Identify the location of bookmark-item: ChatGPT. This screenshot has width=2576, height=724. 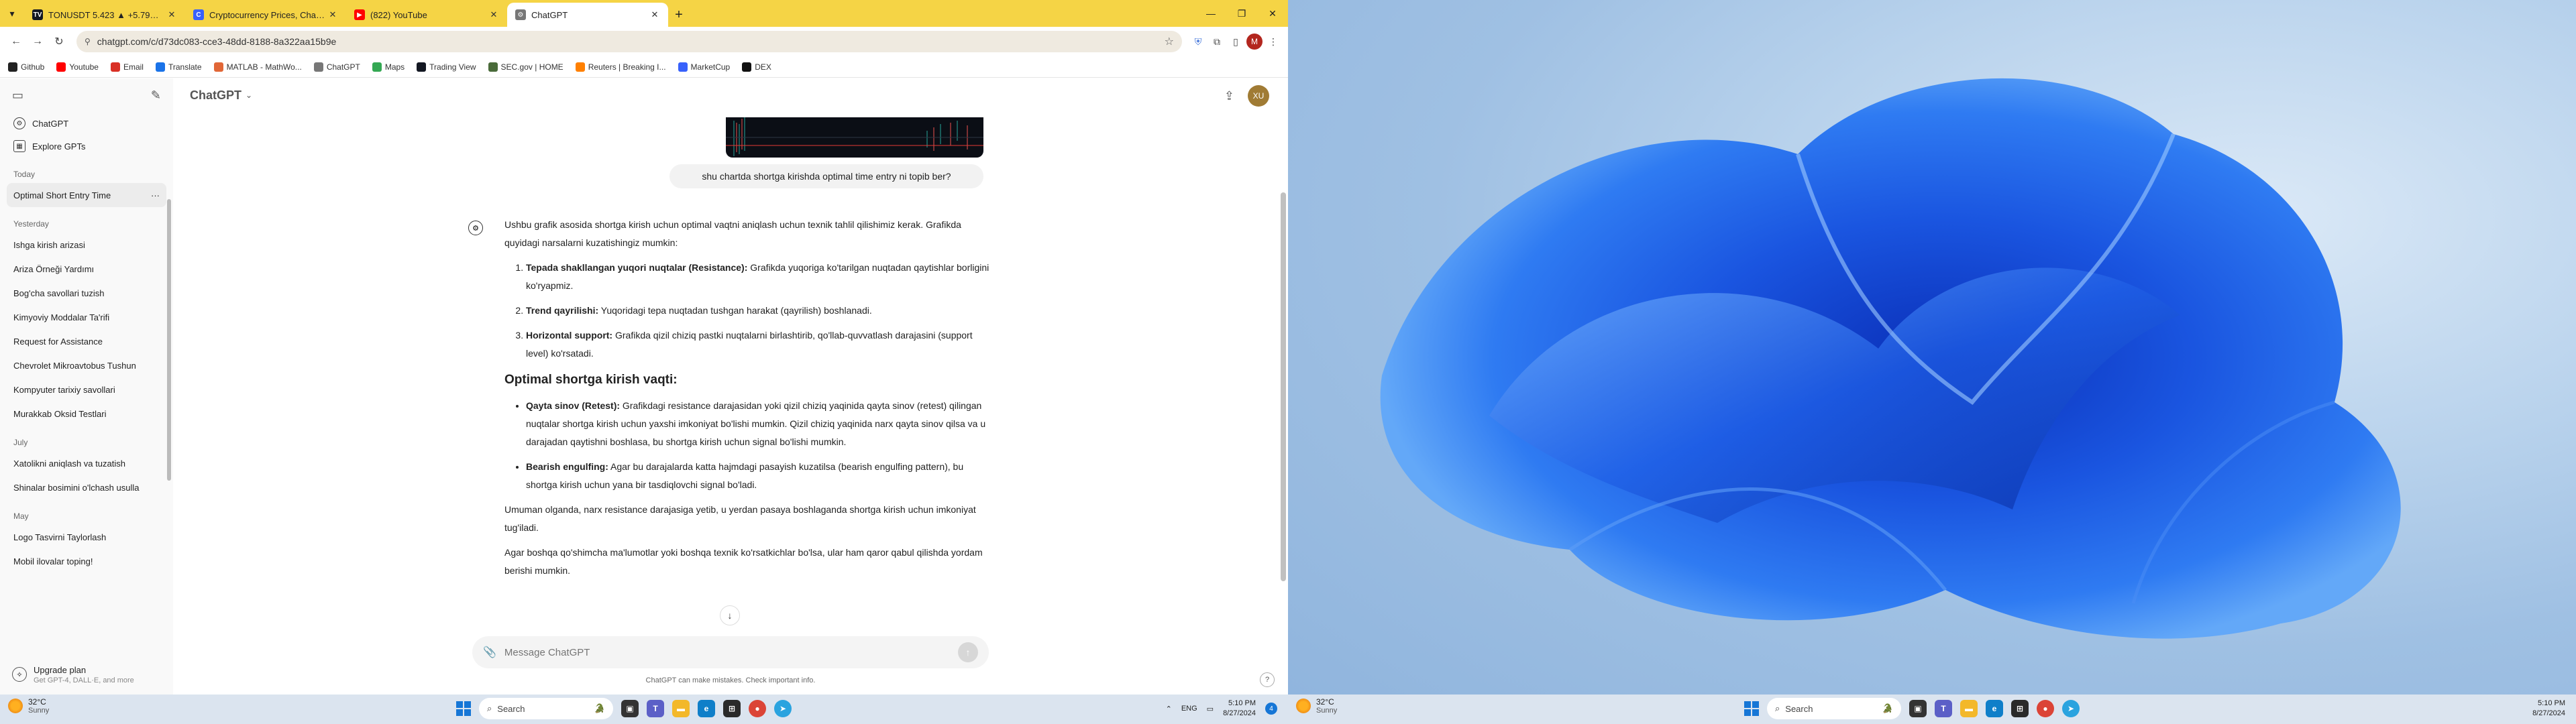
(336, 67).